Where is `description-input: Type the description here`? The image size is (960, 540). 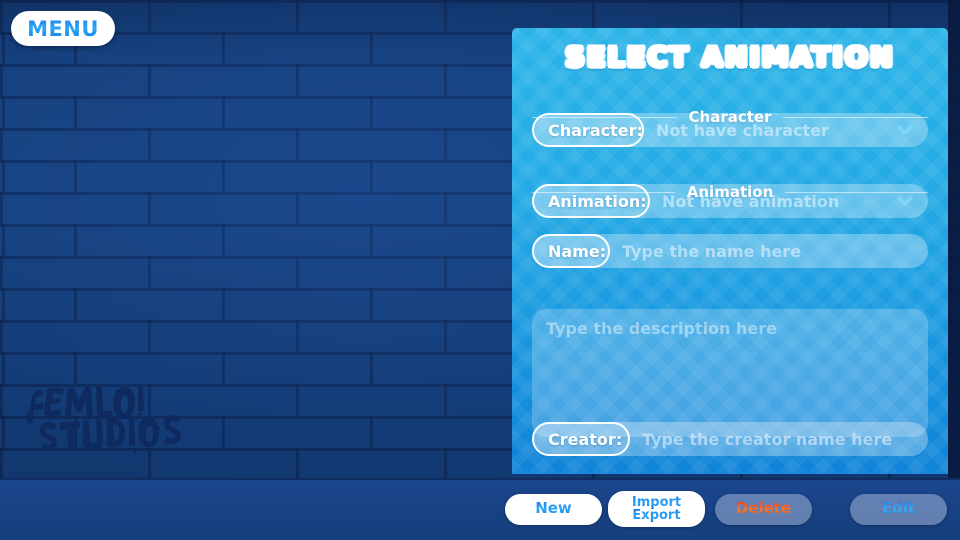 description-input: Type the description here is located at coordinates (730, 373).